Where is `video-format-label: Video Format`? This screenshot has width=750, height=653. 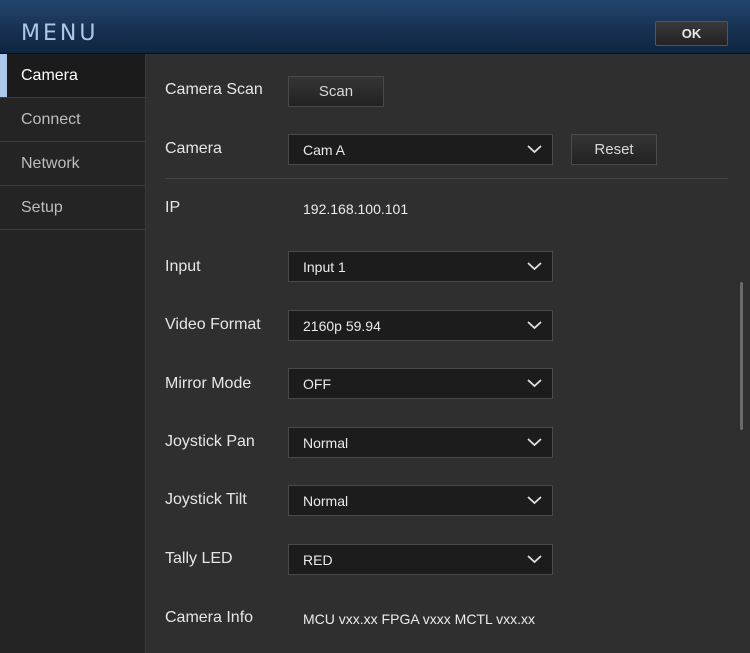
video-format-label: Video Format is located at coordinates (213, 324).